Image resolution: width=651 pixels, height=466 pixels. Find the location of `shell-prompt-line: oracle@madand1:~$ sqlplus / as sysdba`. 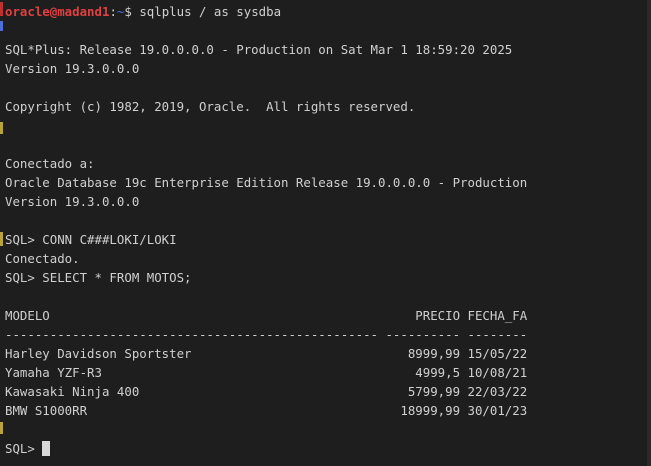

shell-prompt-line: oracle@madand1:~$ sqlplus / as sysdba is located at coordinates (143, 11).